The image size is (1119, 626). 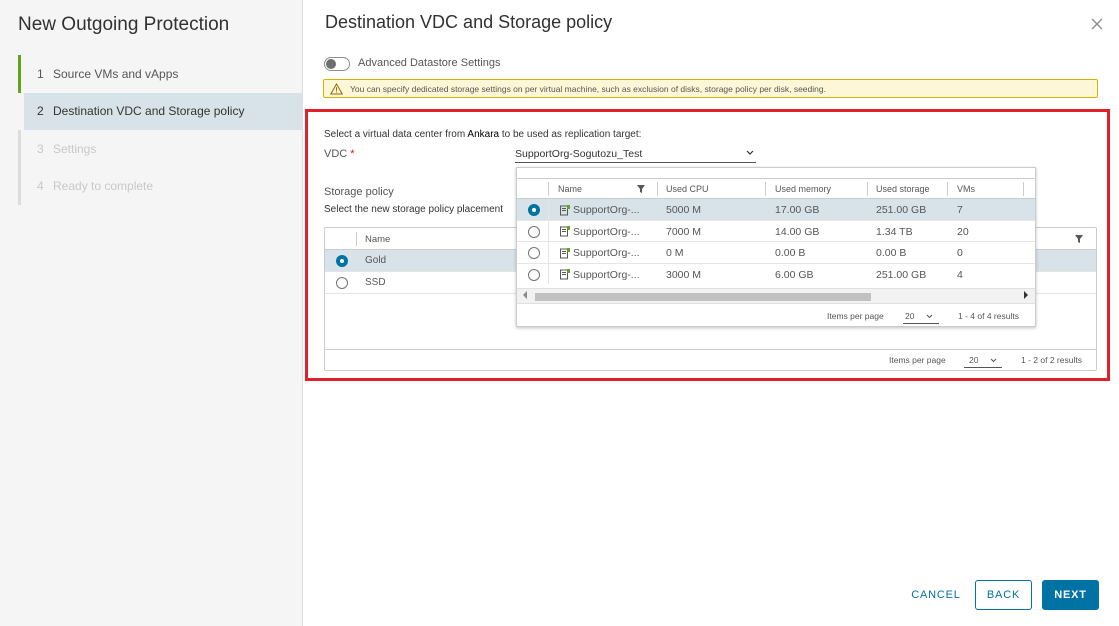 What do you see at coordinates (149, 111) in the screenshot?
I see `step-label: Destination VDC and Storage policy` at bounding box center [149, 111].